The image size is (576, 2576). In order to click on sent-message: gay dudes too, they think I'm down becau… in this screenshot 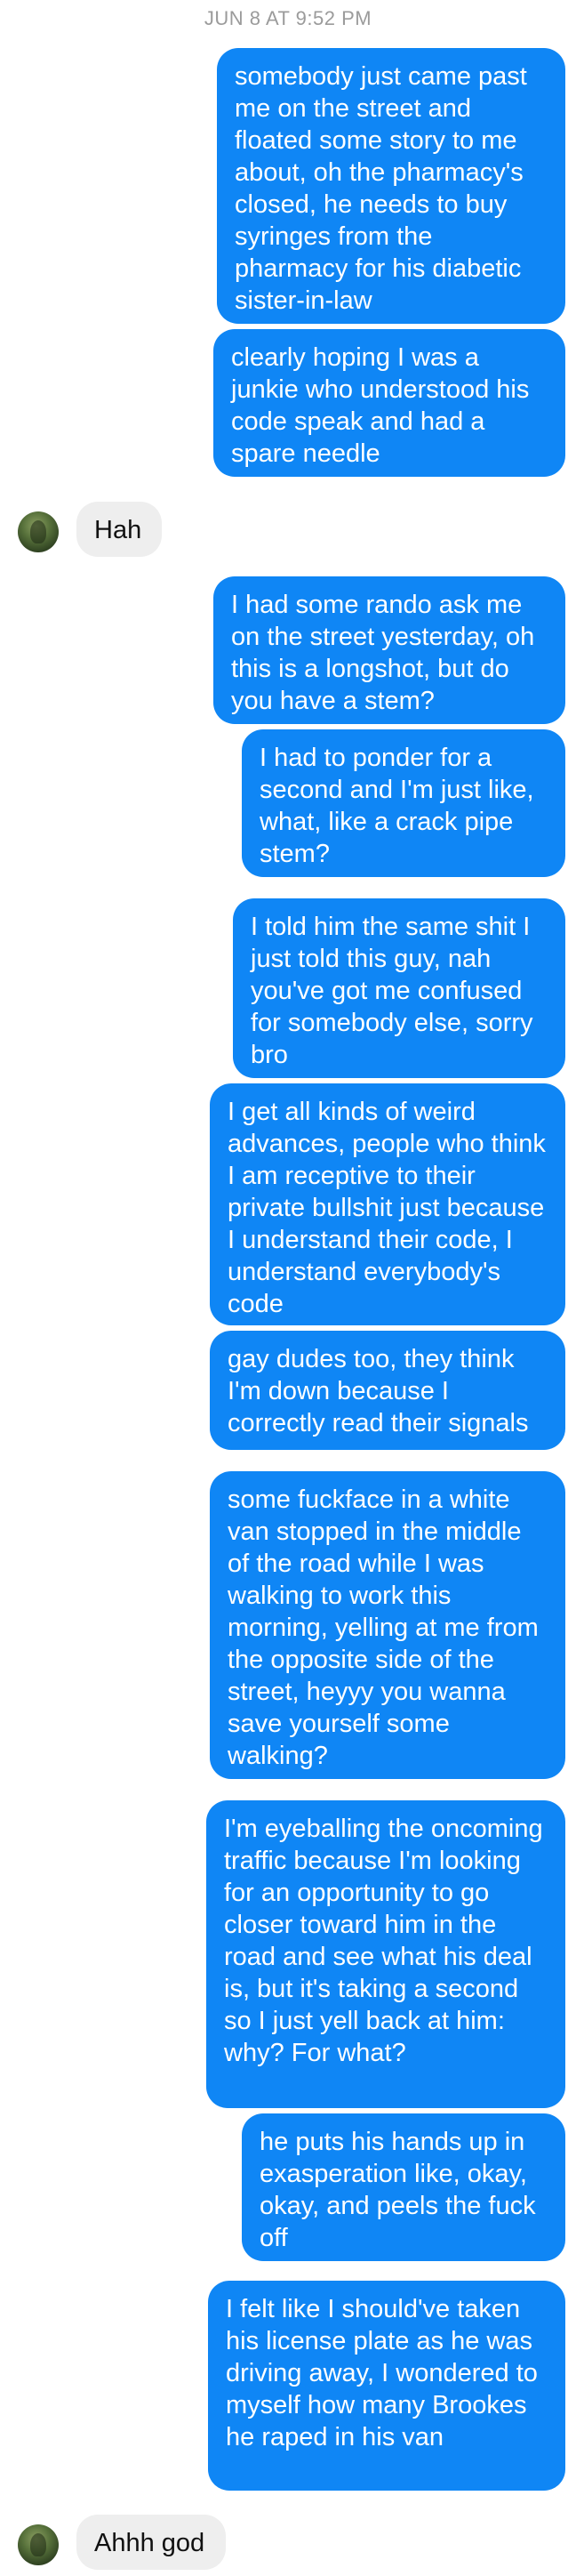, I will do `click(387, 1390)`.